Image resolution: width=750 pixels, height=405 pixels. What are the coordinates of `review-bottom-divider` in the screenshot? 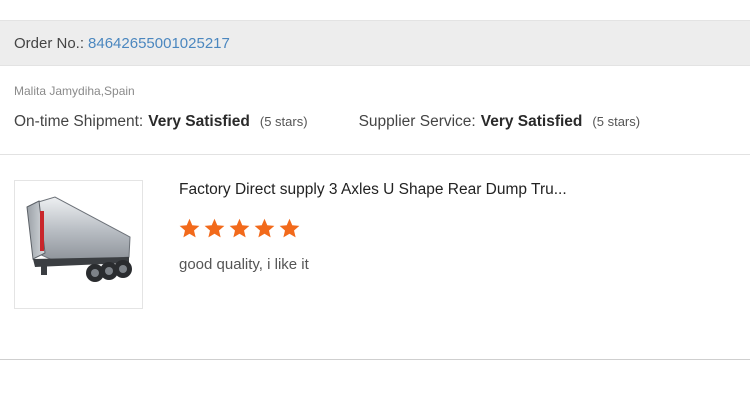 It's located at (375, 359).